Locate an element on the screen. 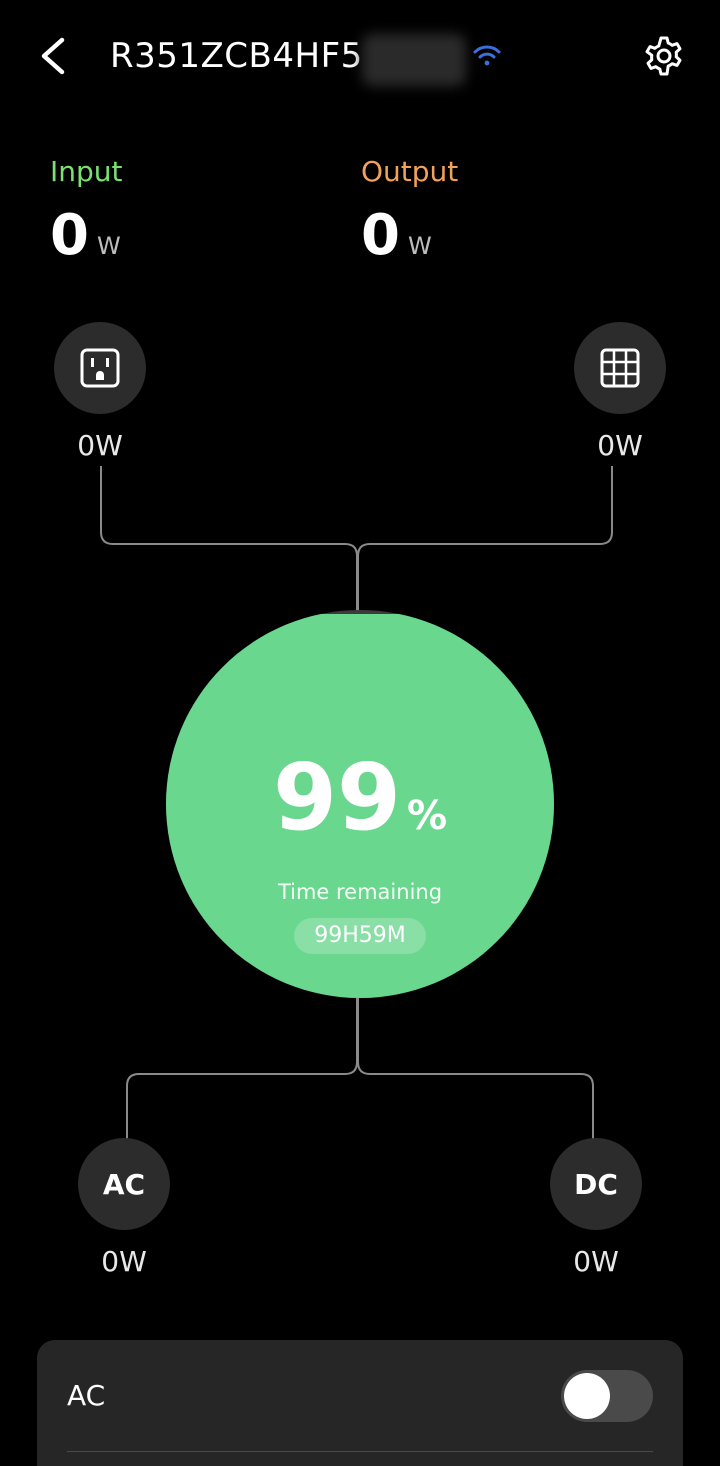 The width and height of the screenshot is (720, 1466). ac-input-value: 0W is located at coordinates (100, 445).